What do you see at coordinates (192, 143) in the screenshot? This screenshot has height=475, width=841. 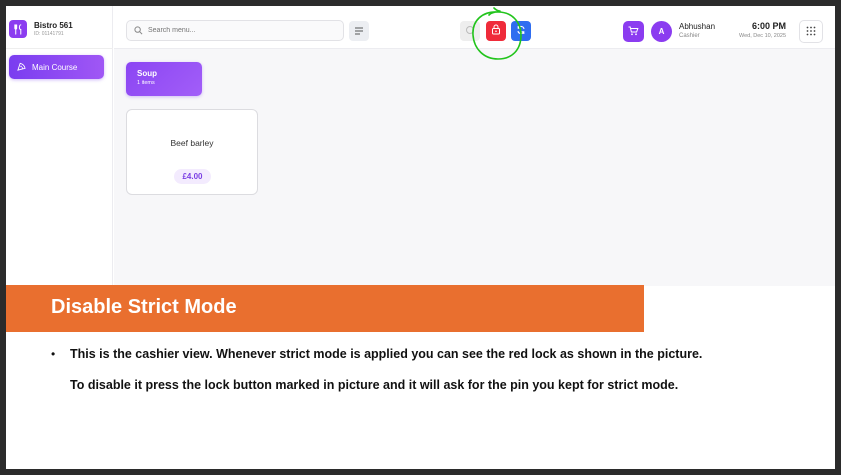 I see `item-name: Beef barley` at bounding box center [192, 143].